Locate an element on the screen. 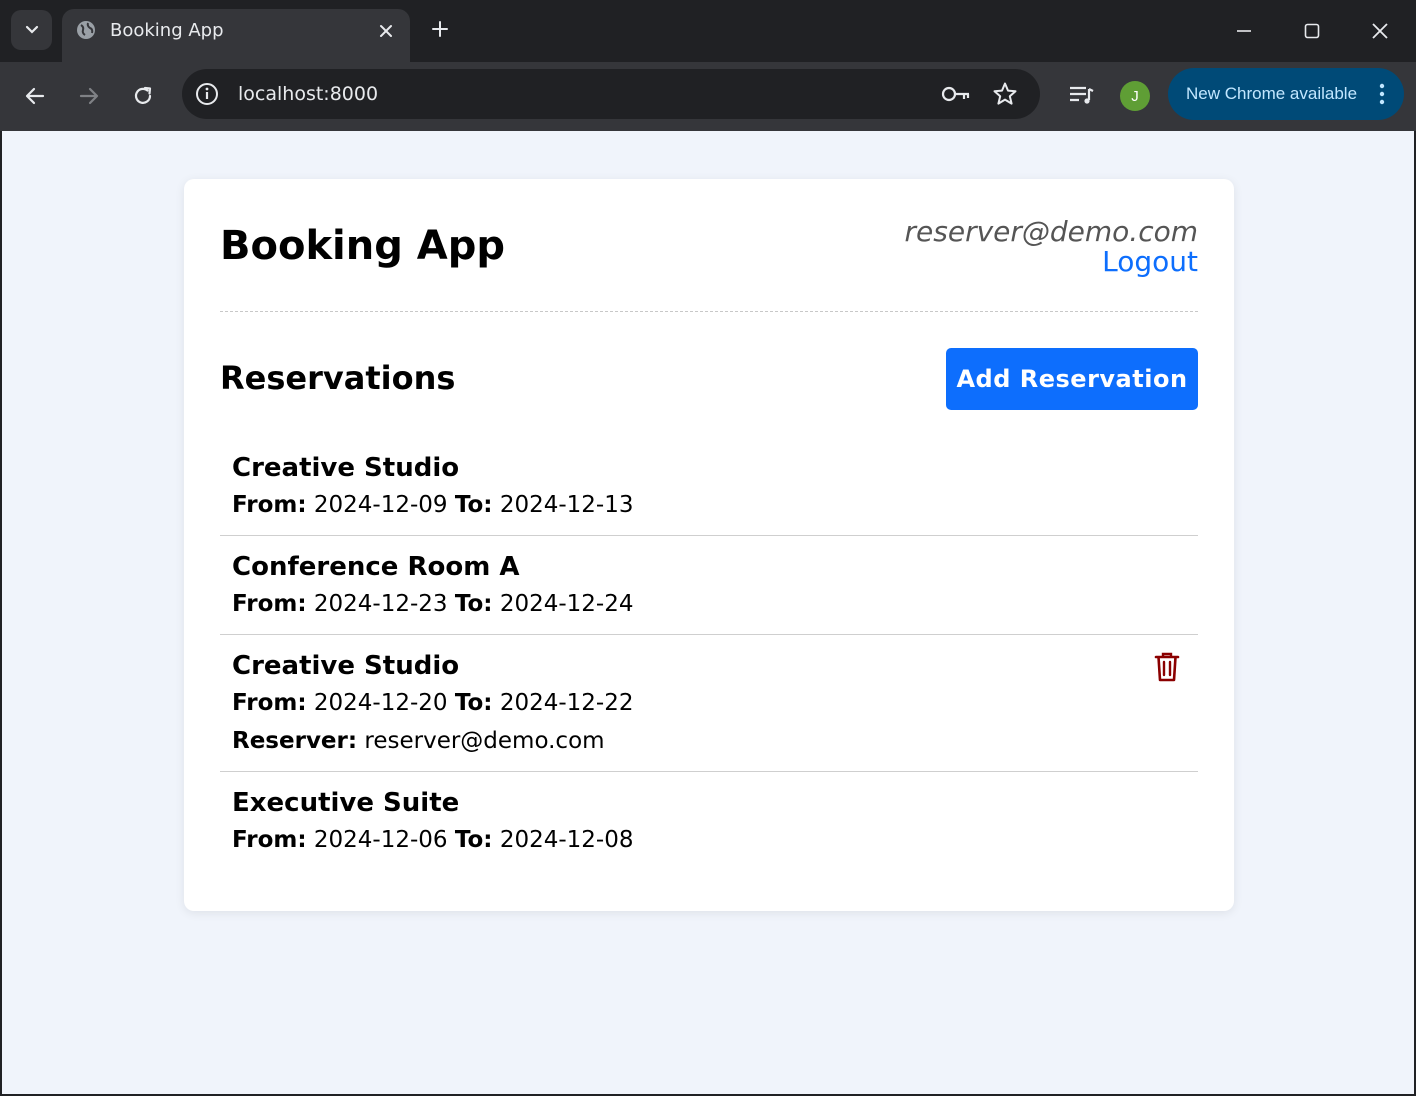  to-date: 2024-12-24 is located at coordinates (566, 604).